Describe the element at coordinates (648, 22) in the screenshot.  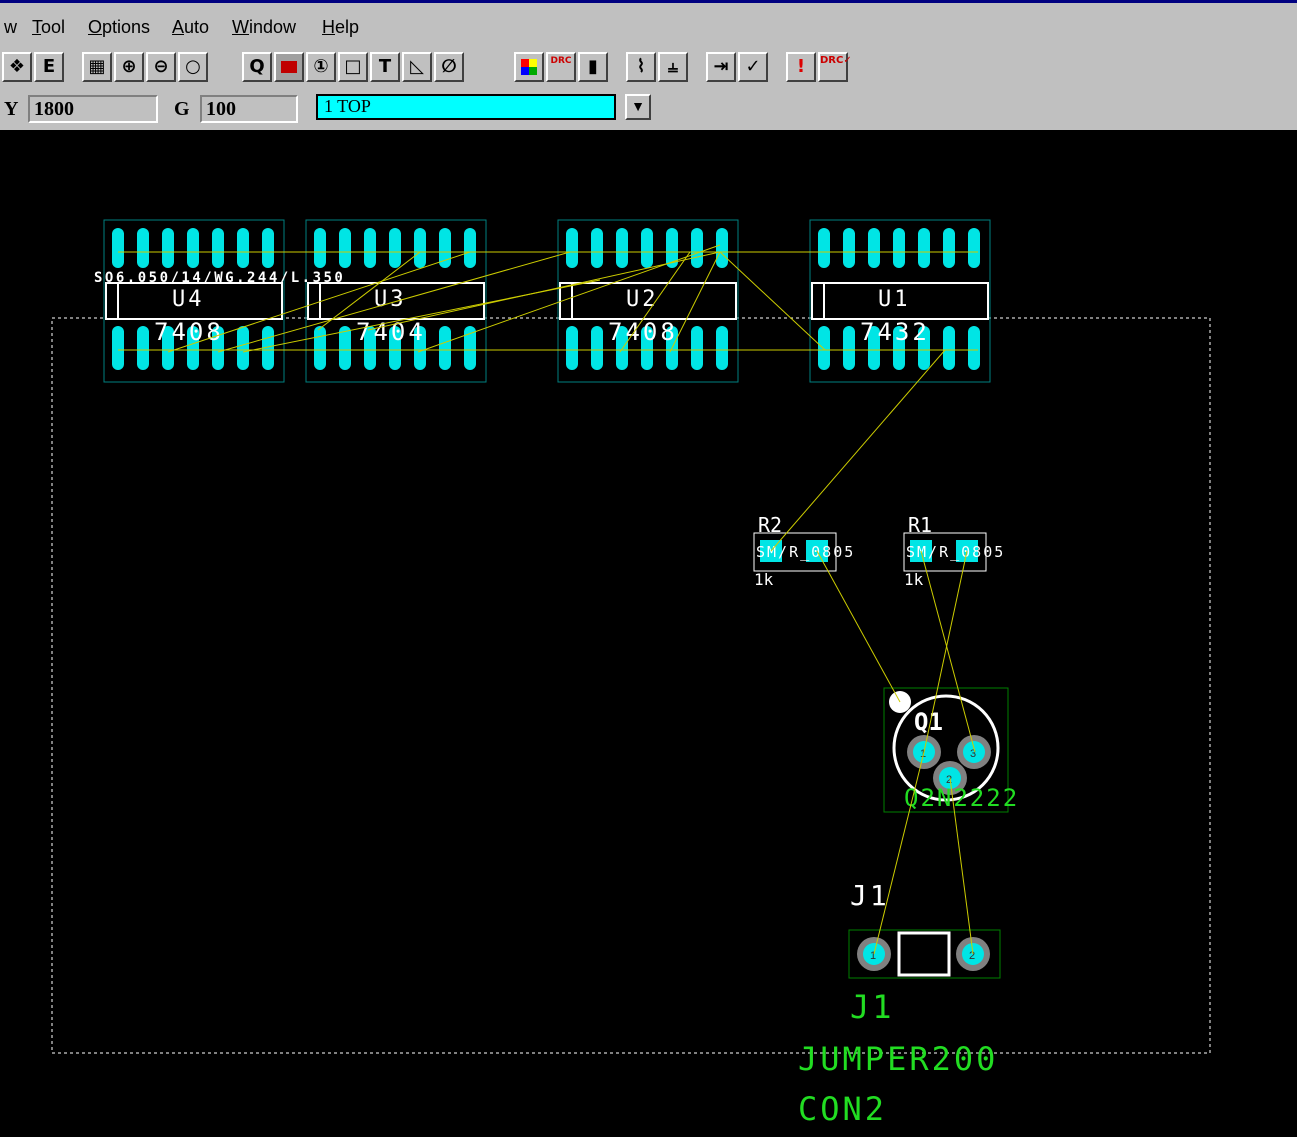
I see `menu-bar: w Tool Options Auto Window Help` at that location.